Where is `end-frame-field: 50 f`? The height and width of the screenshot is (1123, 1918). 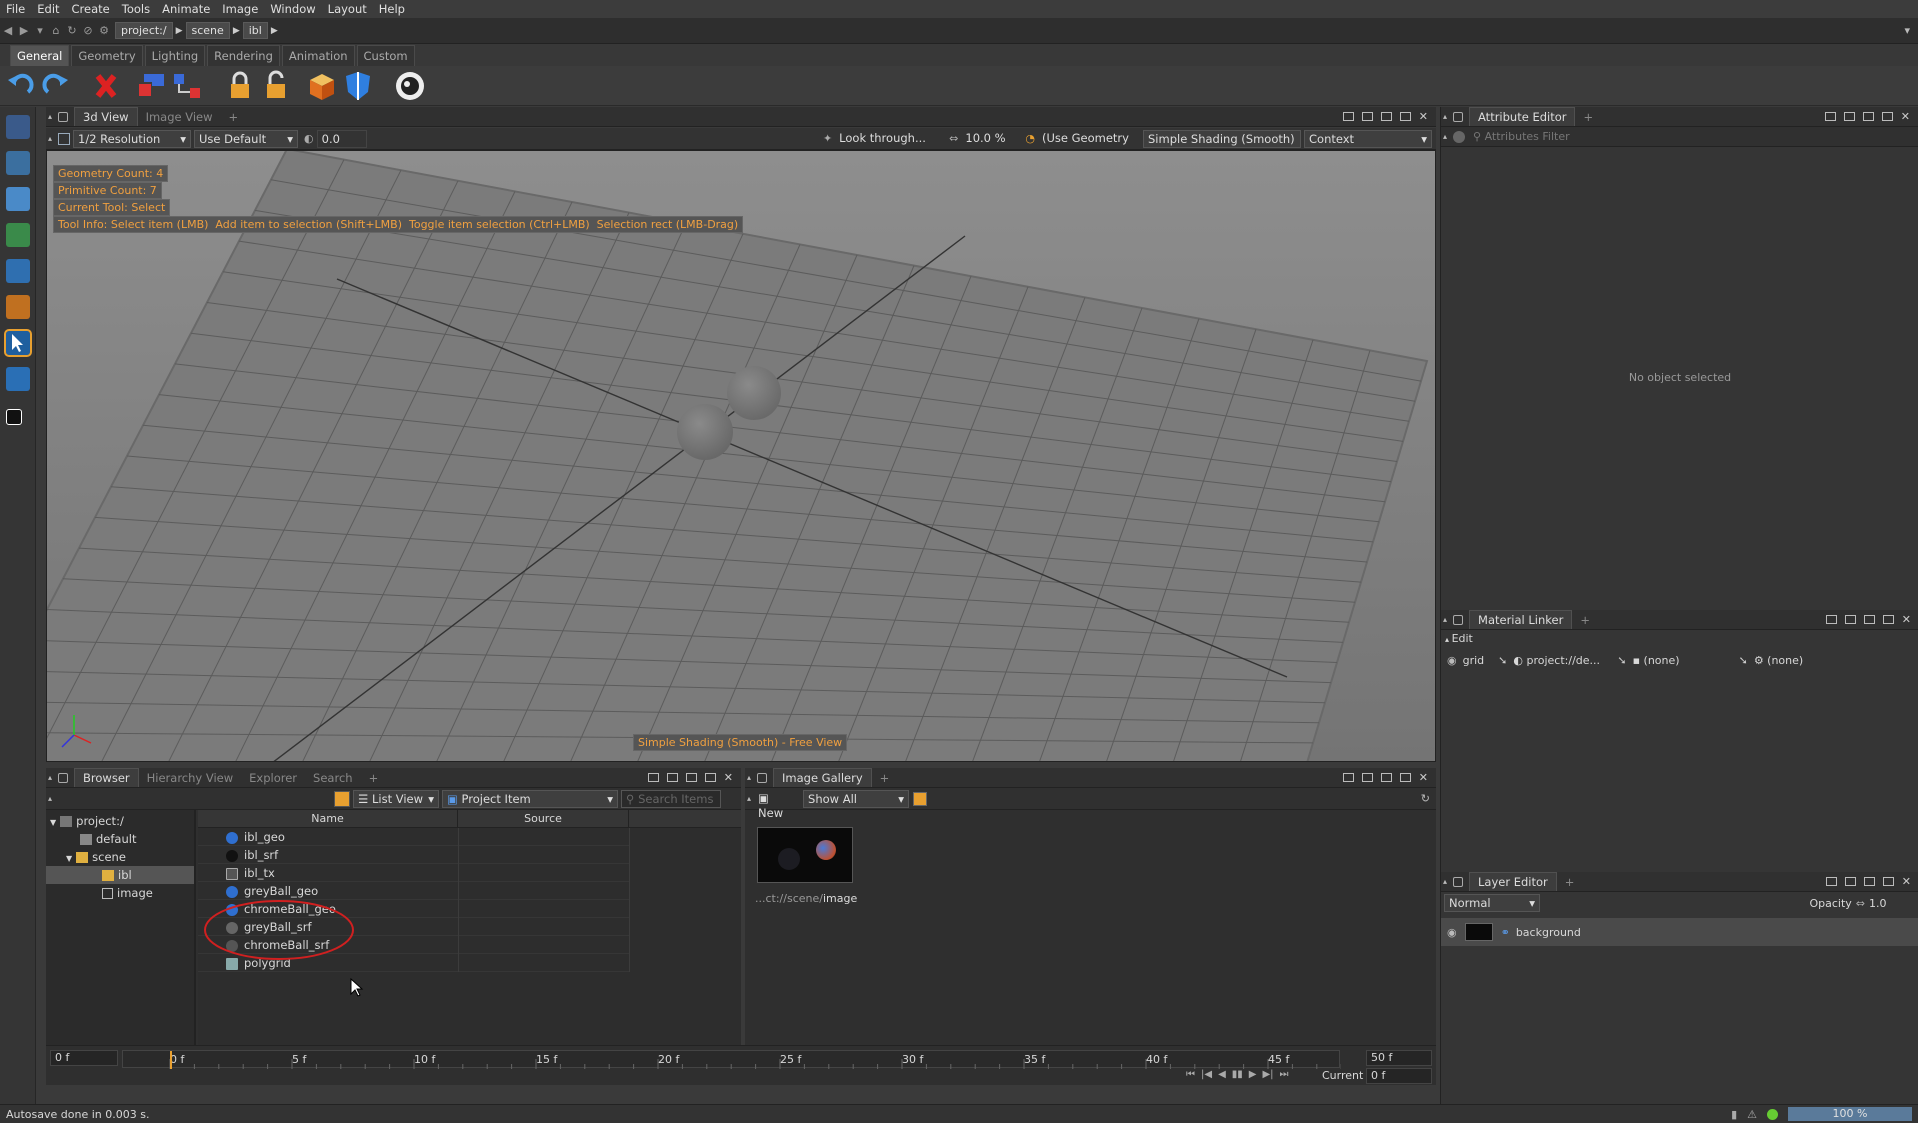
end-frame-field: 50 f is located at coordinates (1399, 1058).